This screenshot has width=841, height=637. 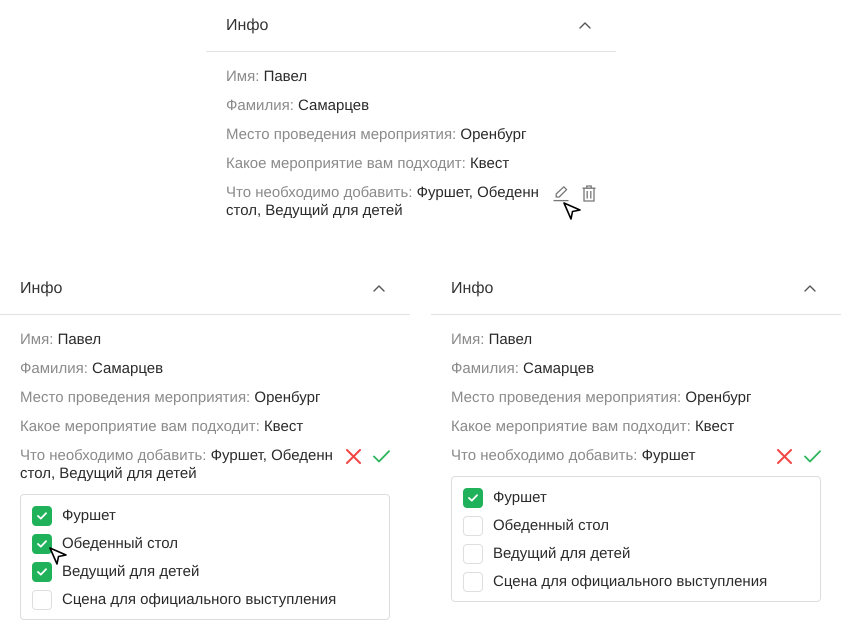 I want to click on edit-button, so click(x=561, y=193).